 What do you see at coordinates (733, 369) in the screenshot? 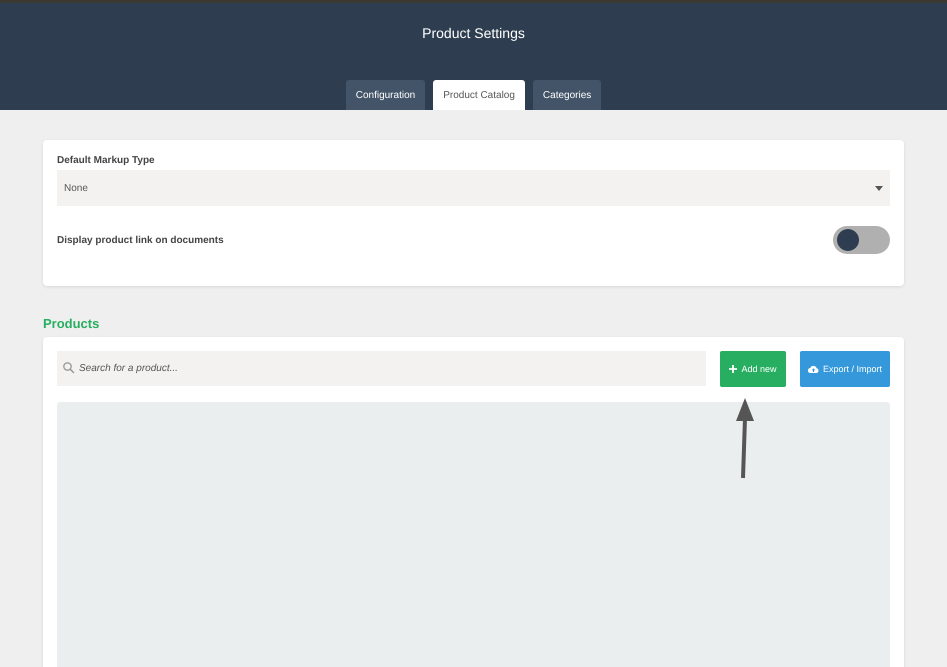
I see `plus-icon` at bounding box center [733, 369].